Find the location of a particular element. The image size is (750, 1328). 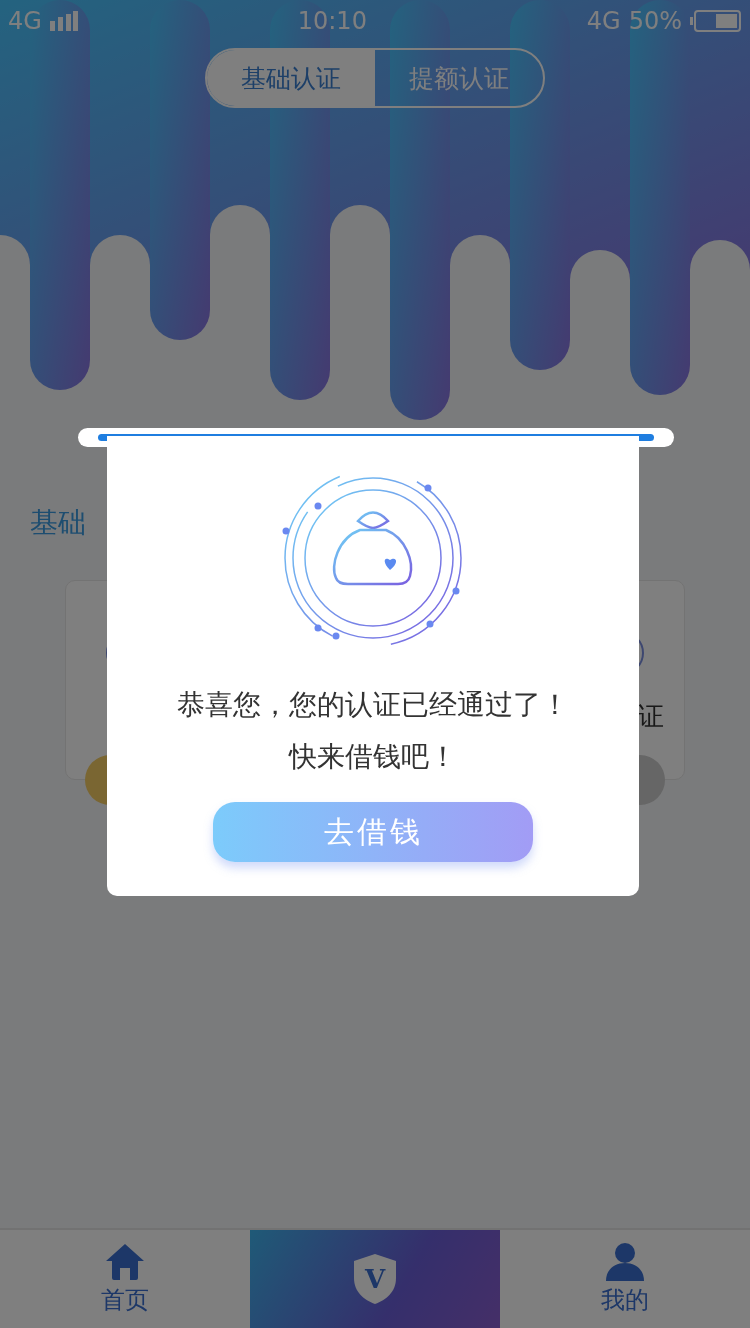

borrow-prompt: 快来借钱吧！ is located at coordinates (373, 757).